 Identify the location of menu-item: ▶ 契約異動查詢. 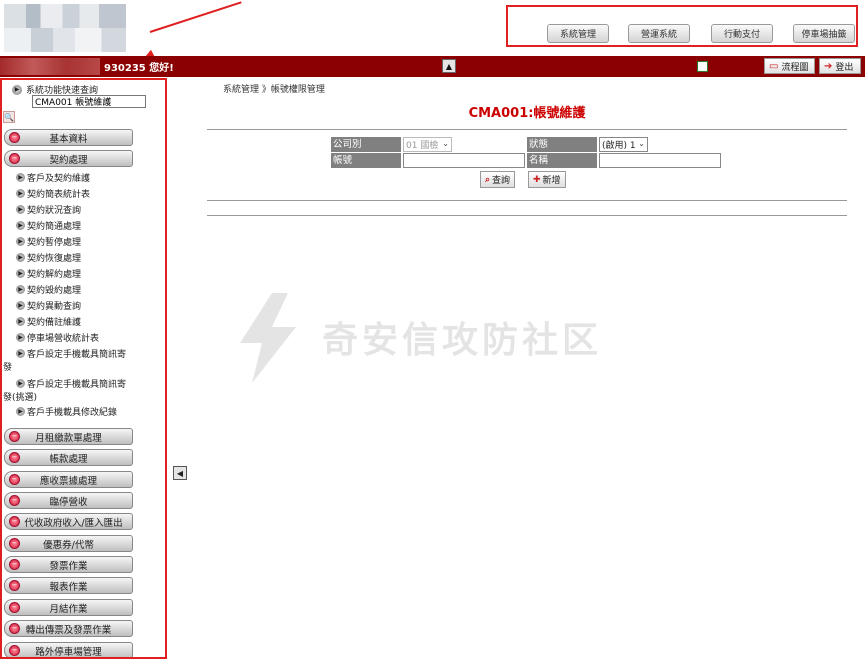
(48, 305).